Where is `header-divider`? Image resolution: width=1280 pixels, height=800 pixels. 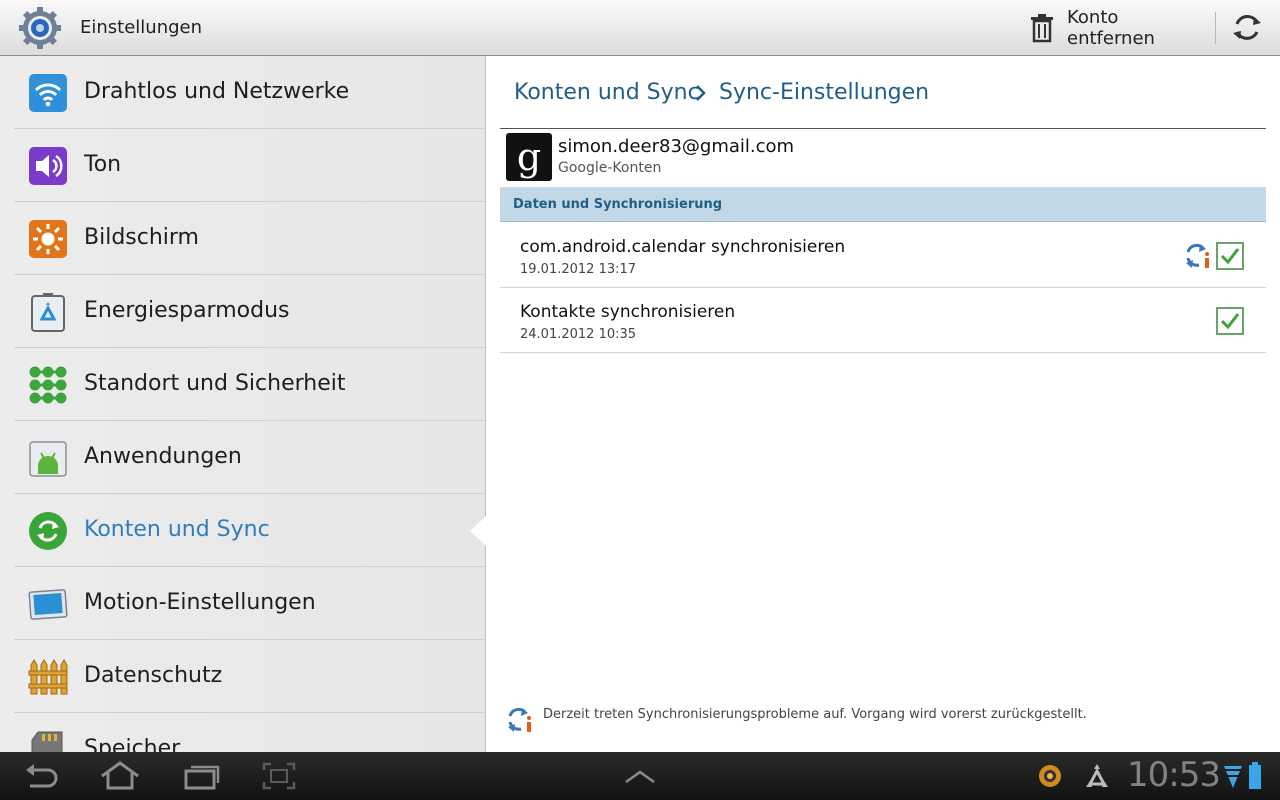 header-divider is located at coordinates (883, 128).